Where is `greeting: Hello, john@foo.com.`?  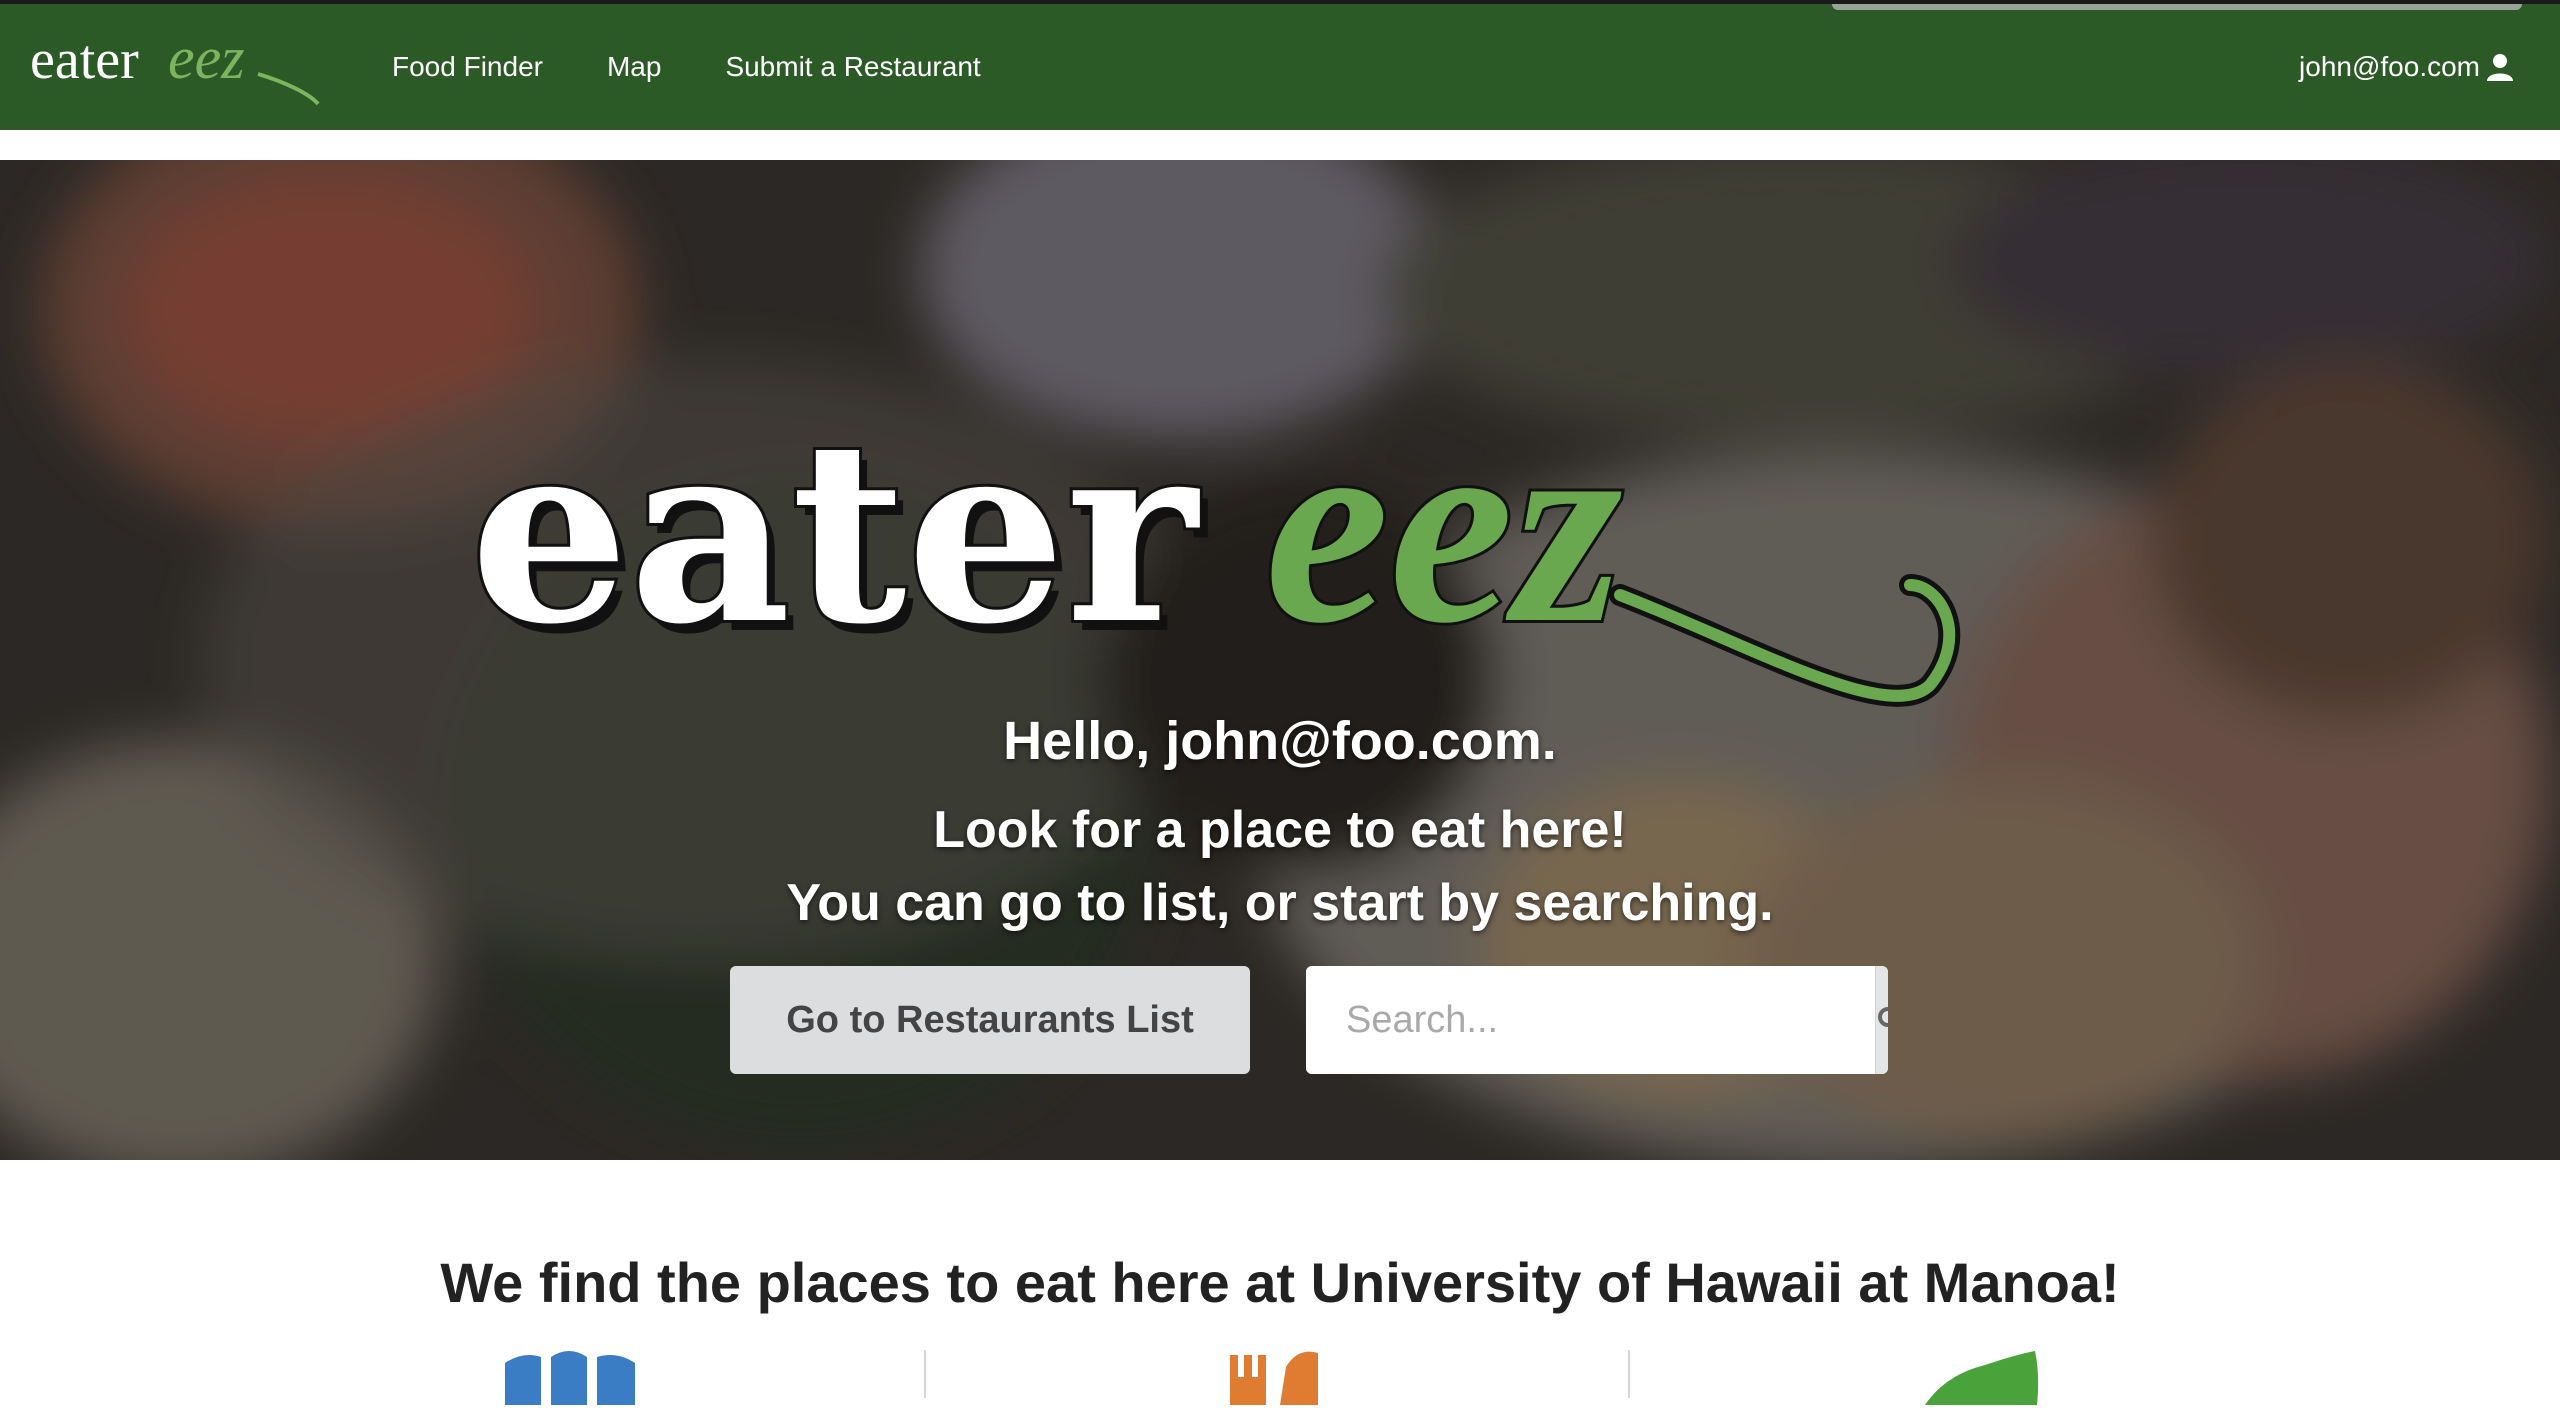
greeting: Hello, john@foo.com. is located at coordinates (1280, 741).